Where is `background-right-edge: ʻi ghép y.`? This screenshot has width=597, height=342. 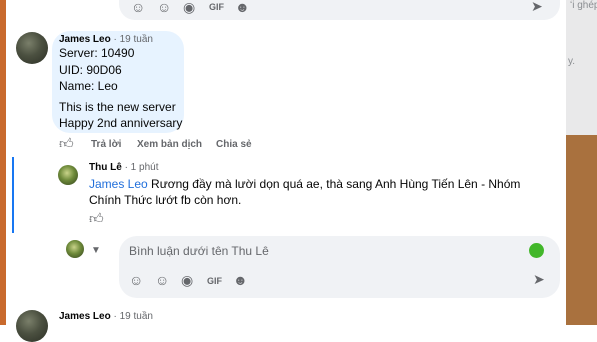
background-right-edge: ʻi ghép y. is located at coordinates (581, 162).